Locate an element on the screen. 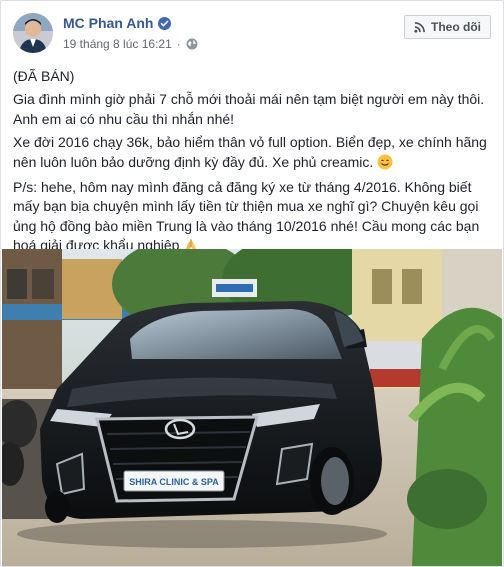  author-name-row: MC Phan Anh is located at coordinates (117, 23).